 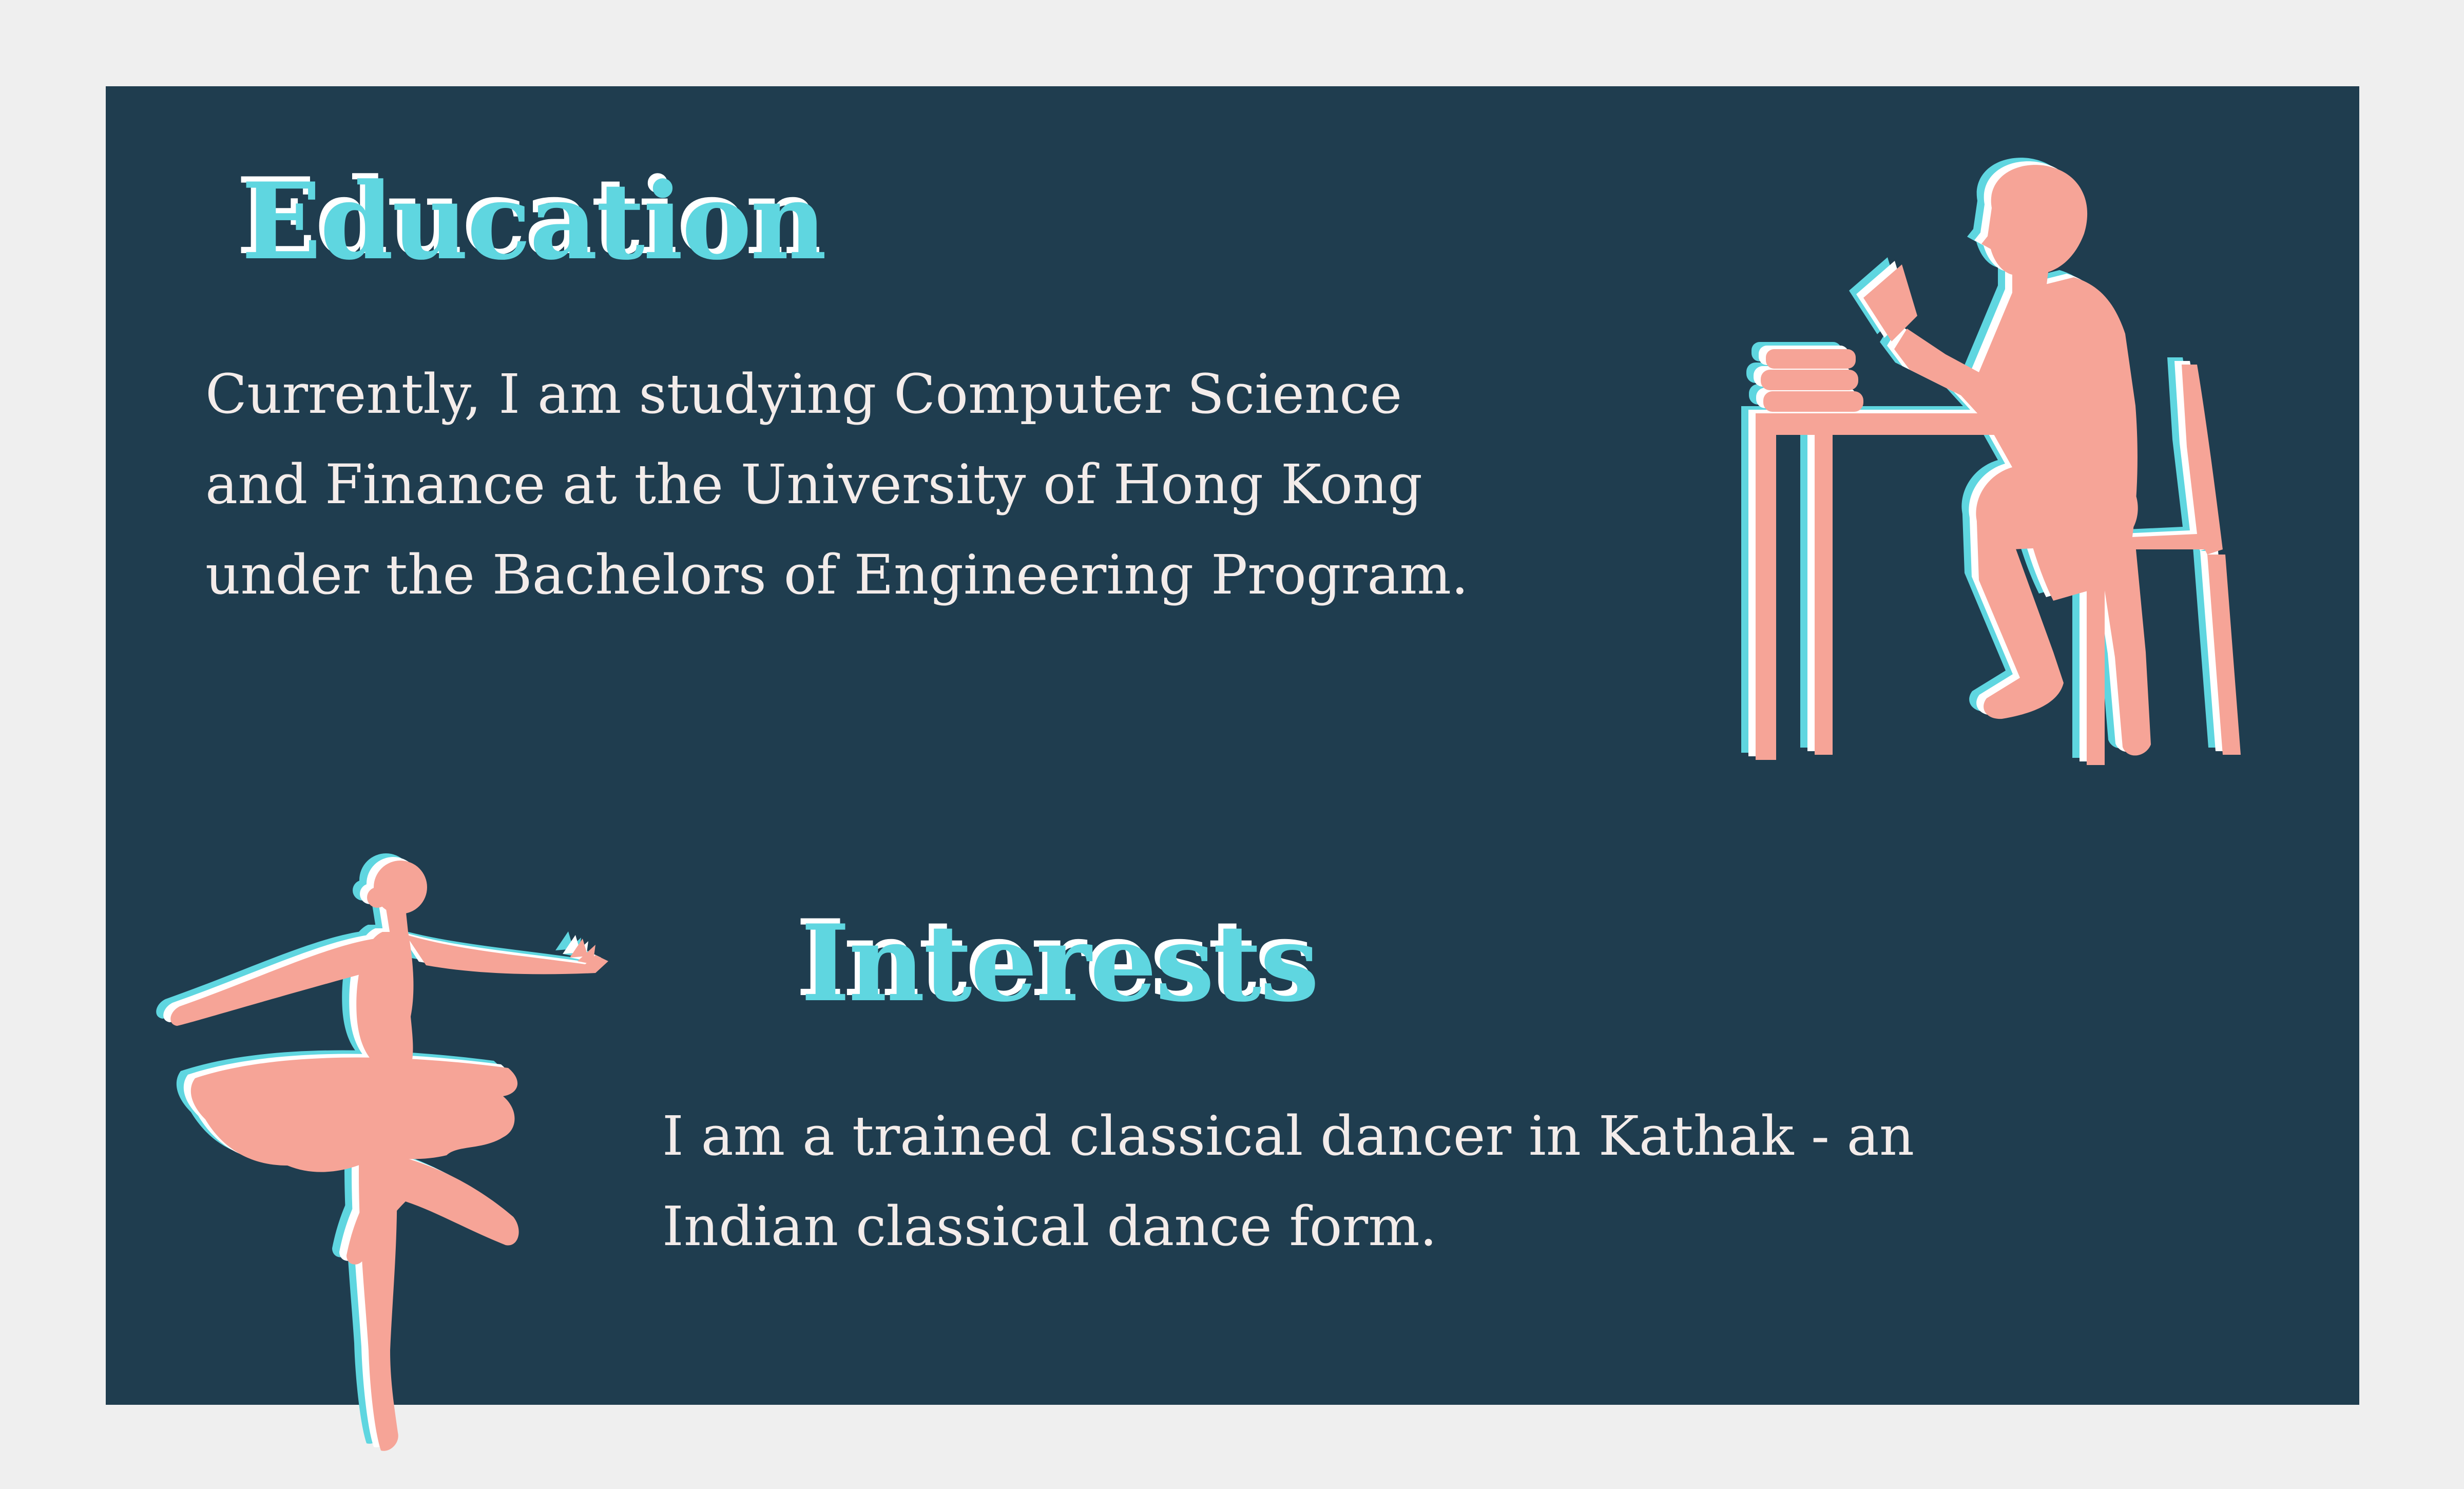 I want to click on interests-line-2: Indian classical dance form., so click(x=1049, y=1226).